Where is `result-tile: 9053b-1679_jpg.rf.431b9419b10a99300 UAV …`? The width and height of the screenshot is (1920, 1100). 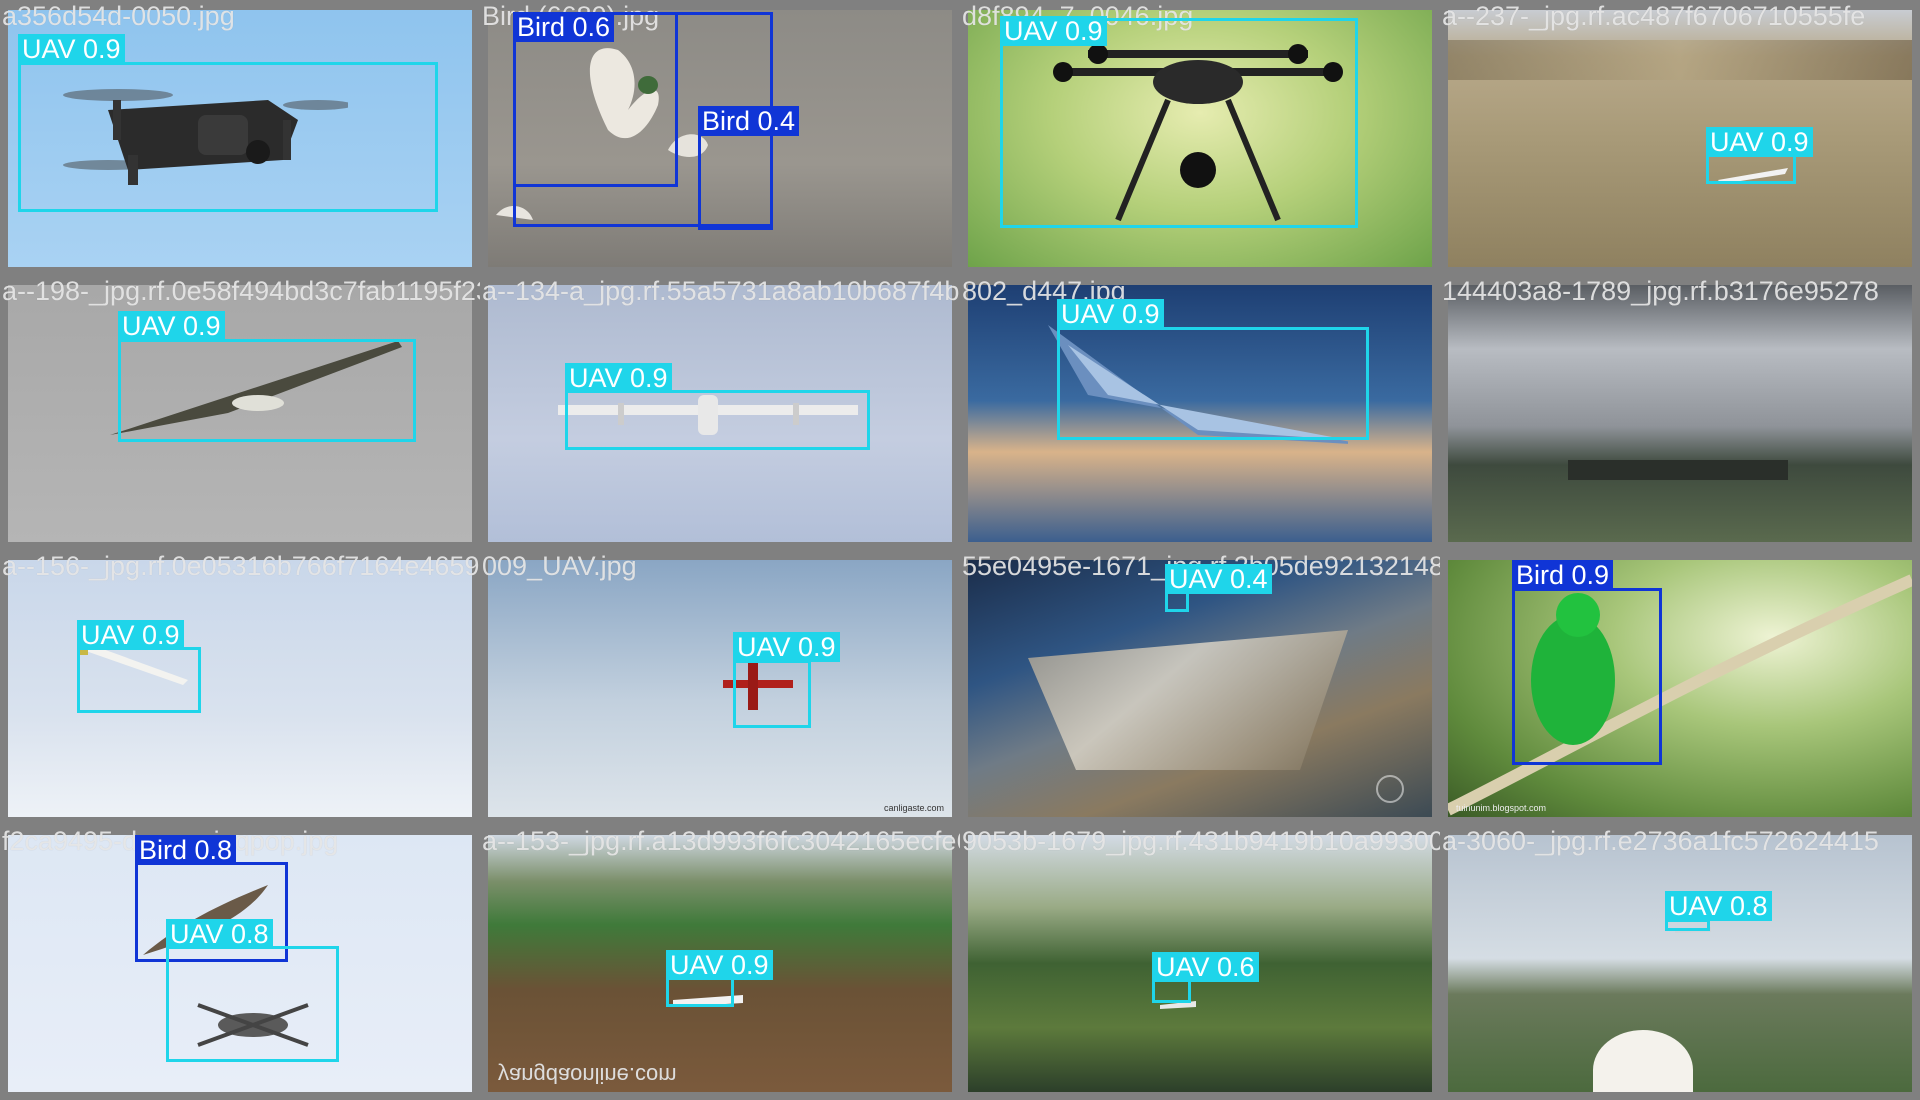 result-tile: 9053b-1679_jpg.rf.431b9419b10a99300 UAV … is located at coordinates (1200, 962).